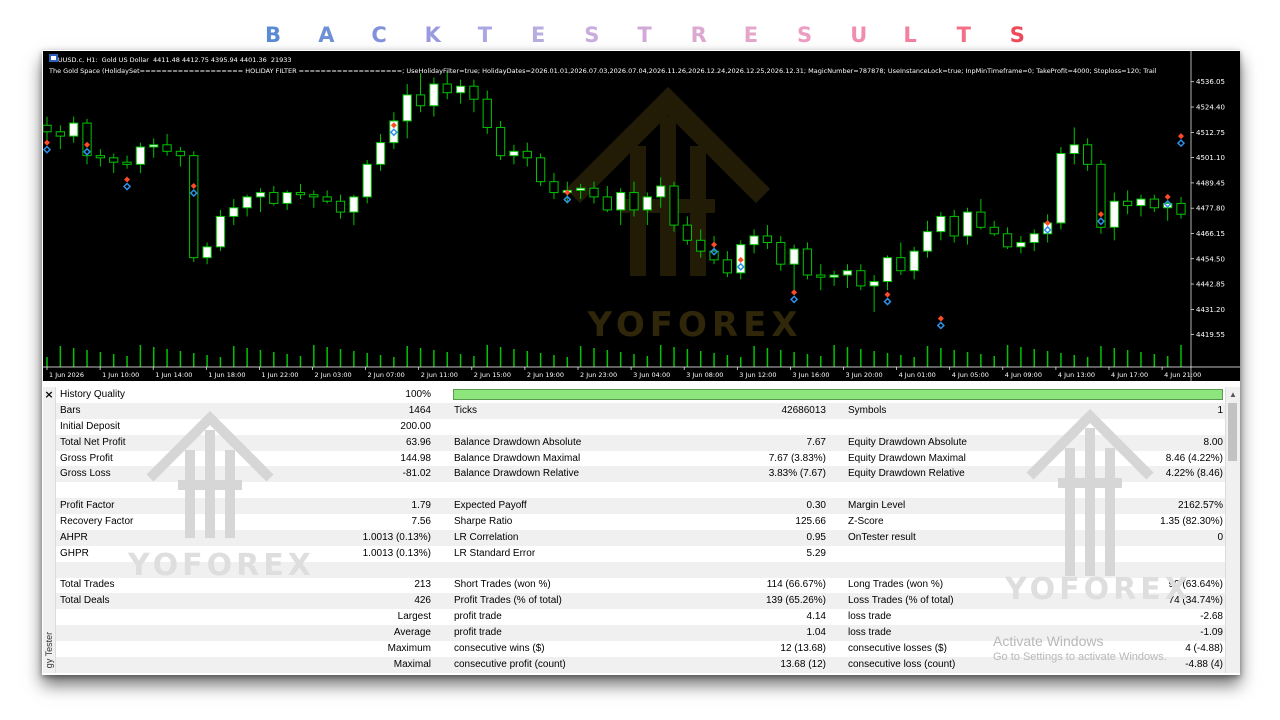 This screenshot has width=1280, height=720. Describe the element at coordinates (486, 537) in the screenshot. I see `stat-label-col2: LR Correlation` at that location.